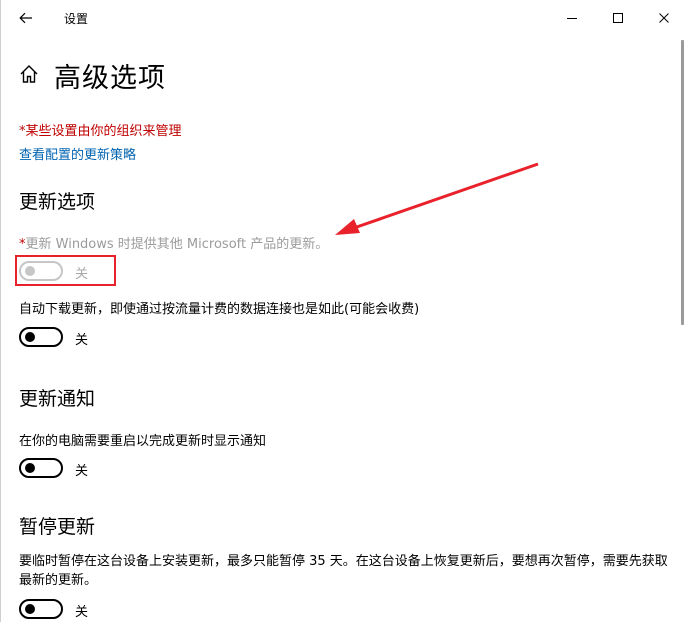  Describe the element at coordinates (110, 78) in the screenshot. I see `page-title: 高级选项` at that location.